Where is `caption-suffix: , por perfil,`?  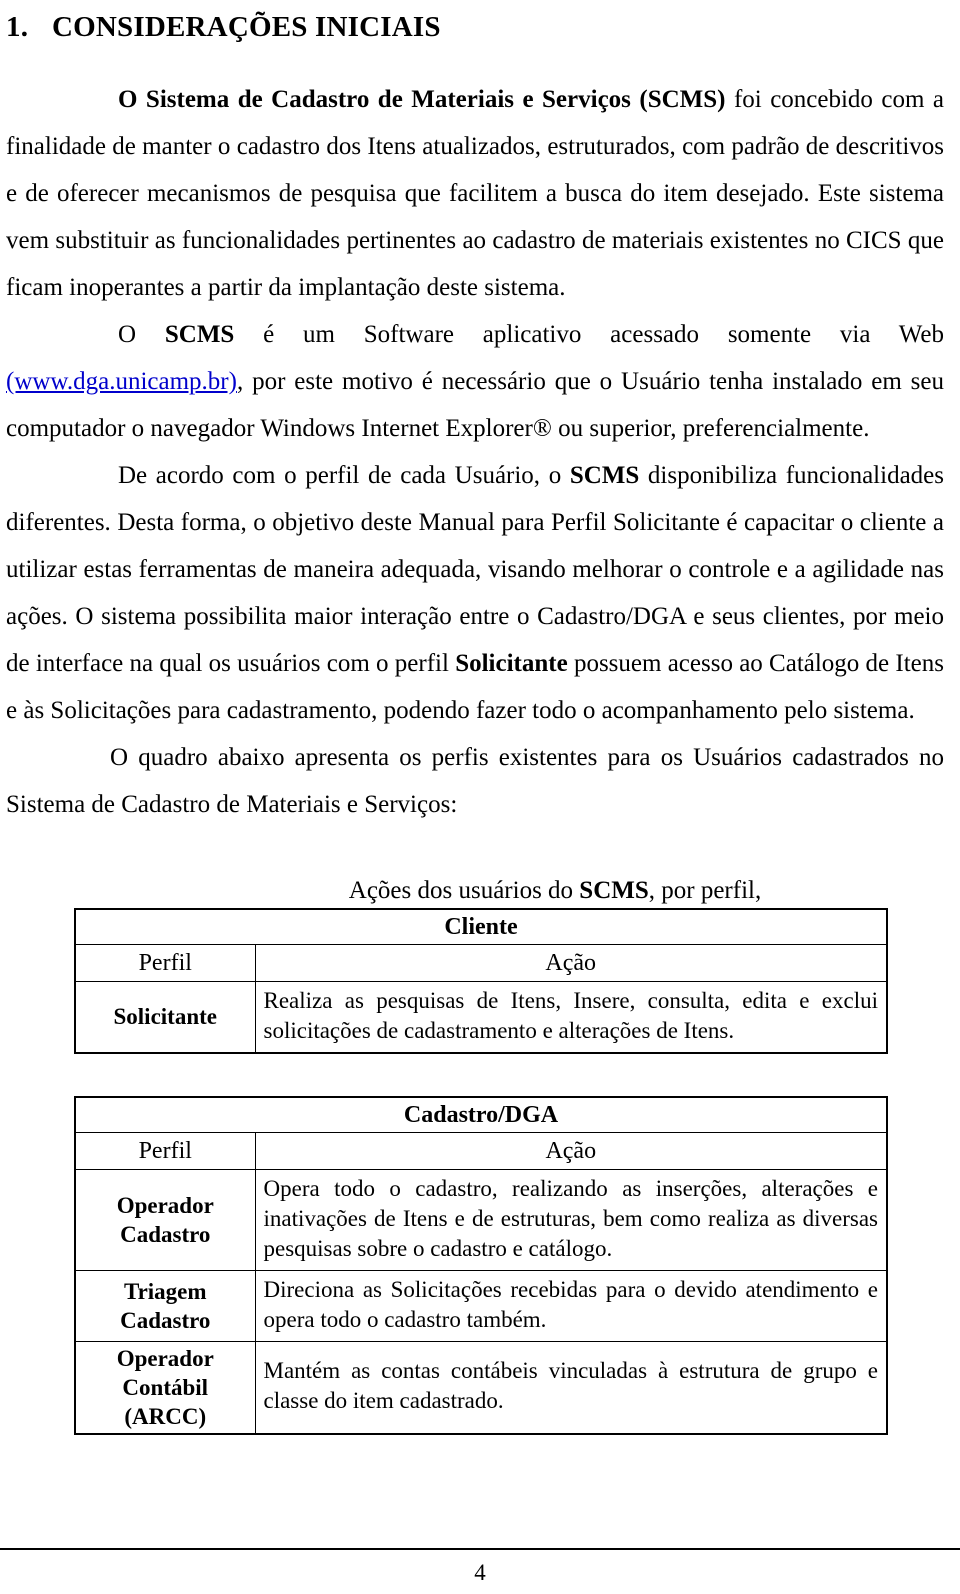
caption-suffix: , por perfil, is located at coordinates (705, 890).